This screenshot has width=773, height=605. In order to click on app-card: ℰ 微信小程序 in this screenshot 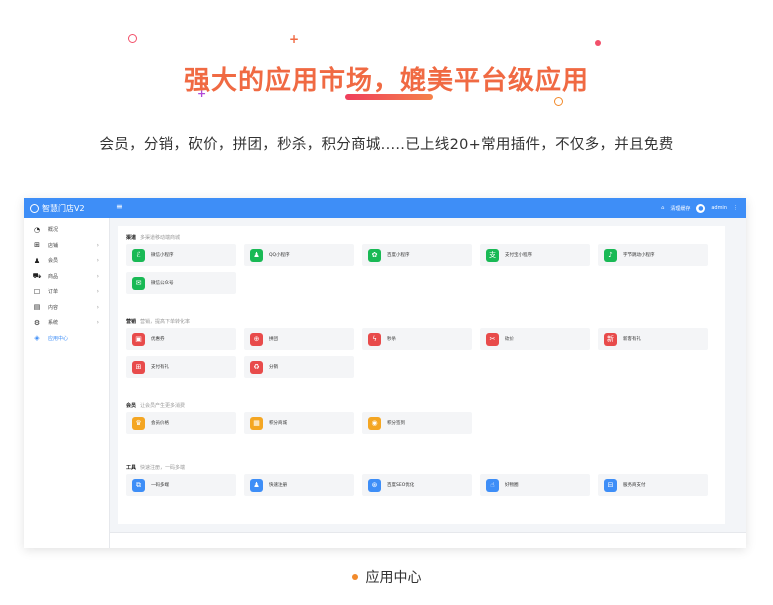, I will do `click(181, 255)`.